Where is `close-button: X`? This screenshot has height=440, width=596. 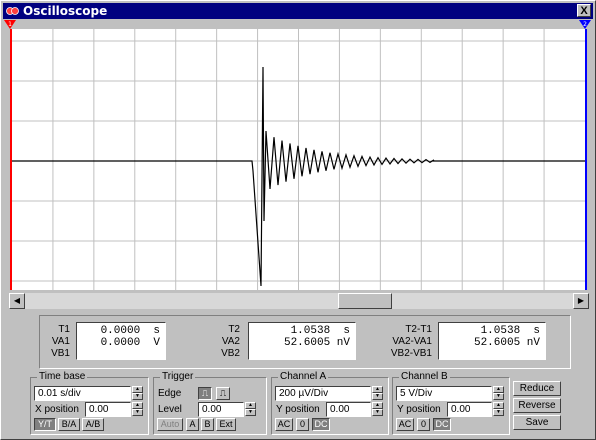 close-button: X is located at coordinates (584, 10).